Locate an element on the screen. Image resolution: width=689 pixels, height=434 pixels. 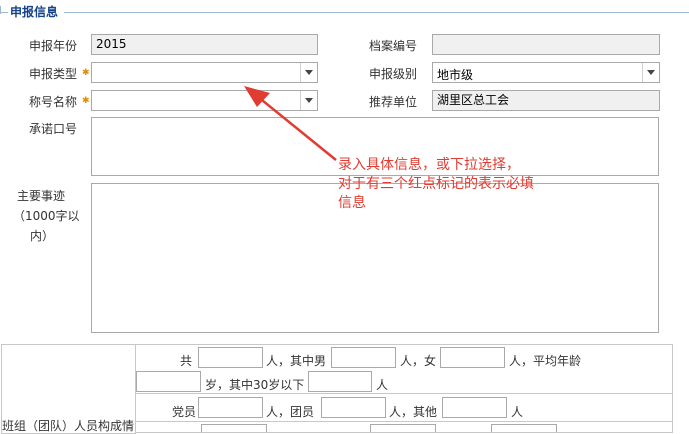
under30-text: 岁，其中30岁以下 is located at coordinates (255, 385).